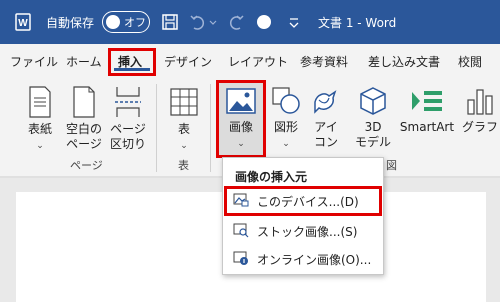  What do you see at coordinates (470, 61) in the screenshot?
I see `tab-review: 校閲` at bounding box center [470, 61].